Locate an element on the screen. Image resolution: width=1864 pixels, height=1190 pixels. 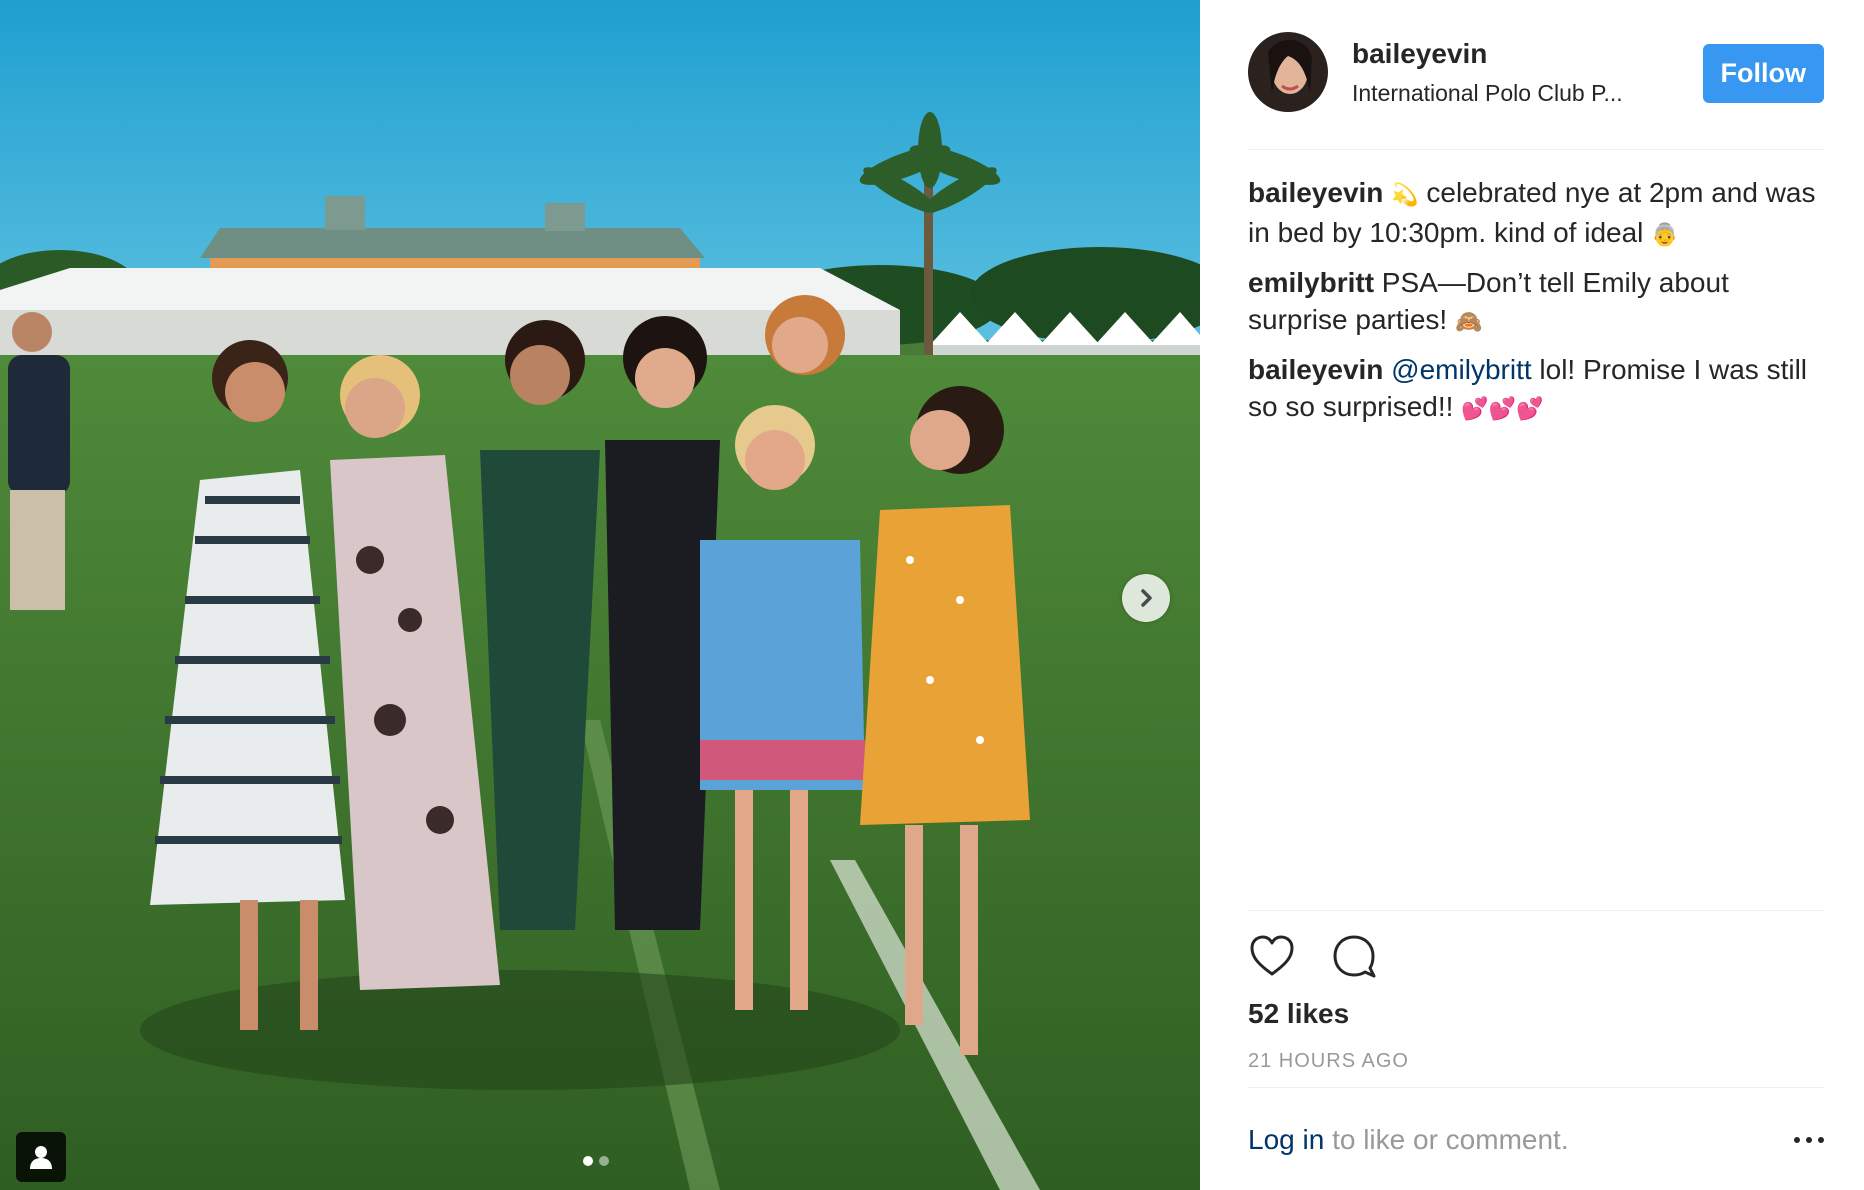
heart-icon is located at coordinates (1272, 955).